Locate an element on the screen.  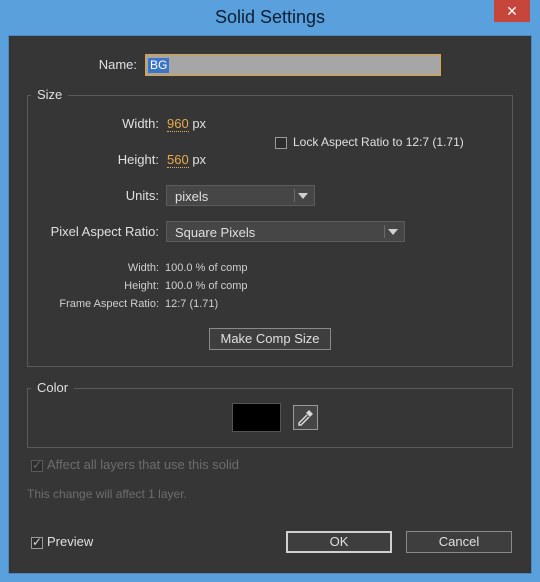
width-label: Width: is located at coordinates (140, 123).